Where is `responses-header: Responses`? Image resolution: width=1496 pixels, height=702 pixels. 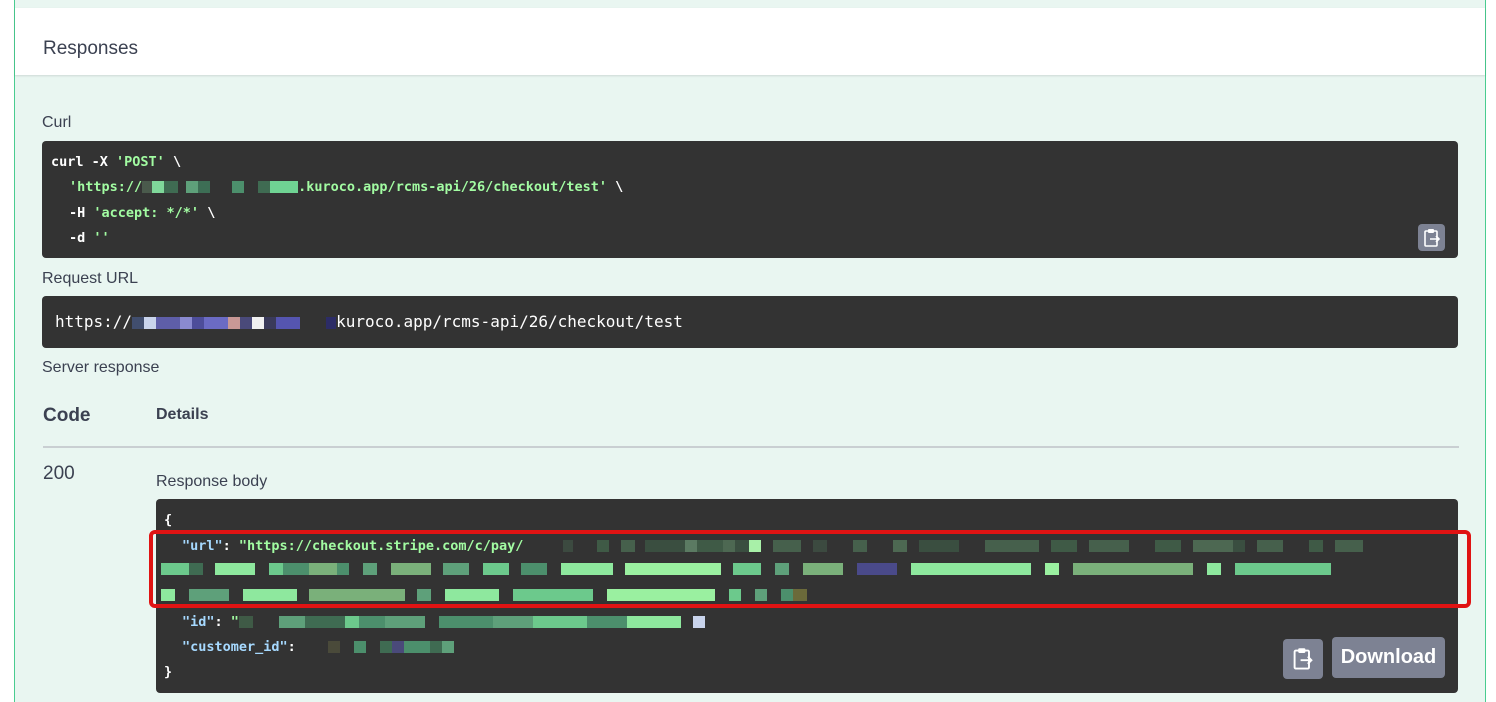
responses-header: Responses is located at coordinates (750, 41).